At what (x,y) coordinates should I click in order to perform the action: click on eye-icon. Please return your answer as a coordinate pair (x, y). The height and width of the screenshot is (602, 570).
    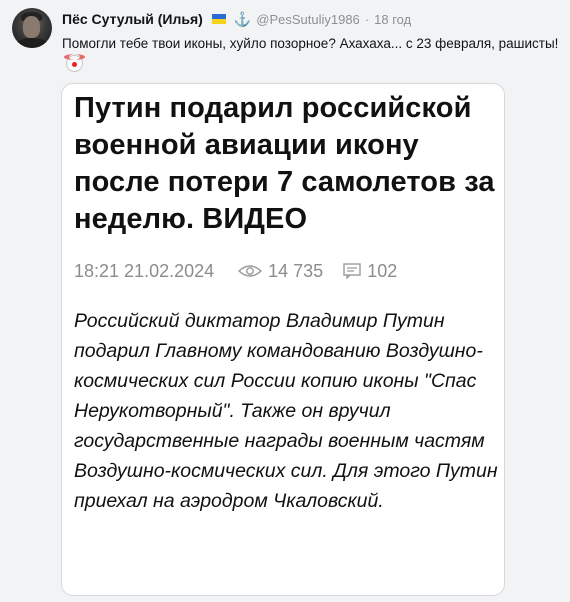
    Looking at the image, I should click on (250, 271).